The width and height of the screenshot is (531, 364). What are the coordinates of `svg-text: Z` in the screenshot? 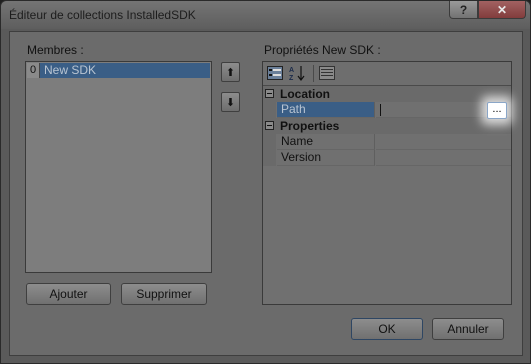 It's located at (291, 78).